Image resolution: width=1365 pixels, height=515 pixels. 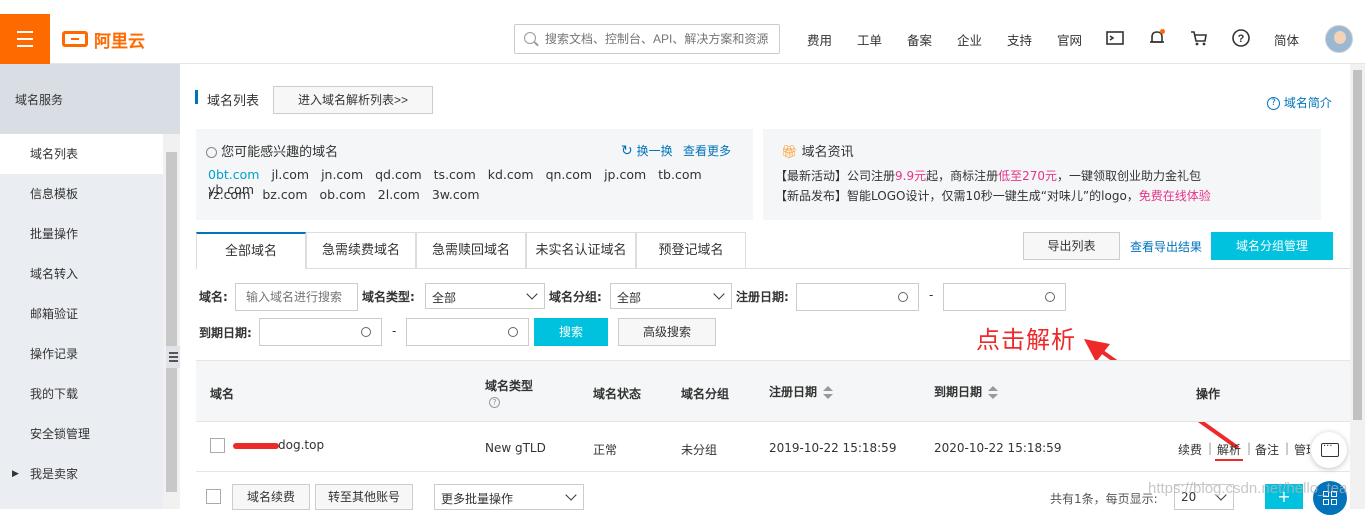 I want to click on nav-icp: 备案, so click(x=919, y=39).